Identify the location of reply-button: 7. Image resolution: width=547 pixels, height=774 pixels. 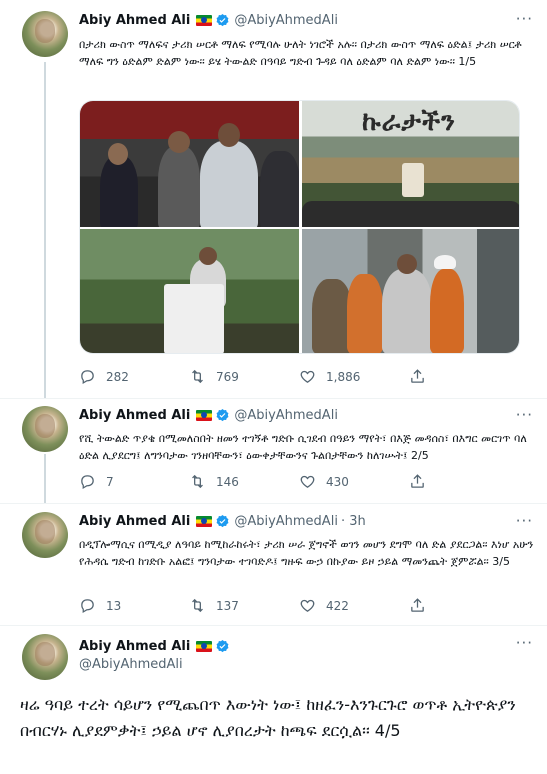
(134, 481).